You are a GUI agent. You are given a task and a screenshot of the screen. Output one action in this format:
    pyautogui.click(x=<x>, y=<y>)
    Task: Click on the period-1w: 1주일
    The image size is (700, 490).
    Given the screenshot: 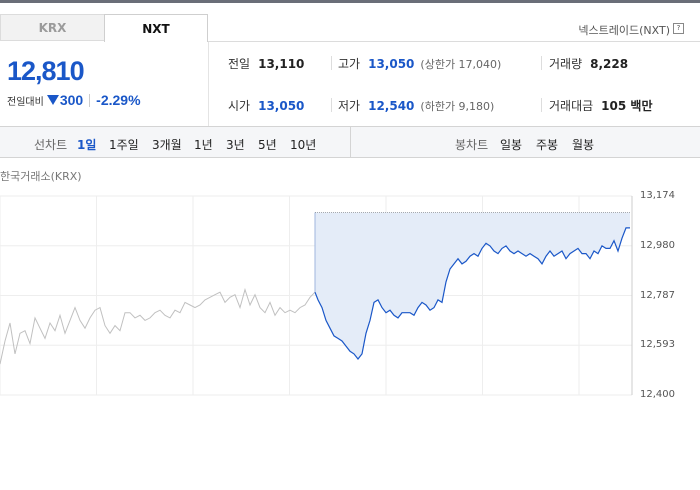 What is the action you would take?
    pyautogui.click(x=124, y=144)
    